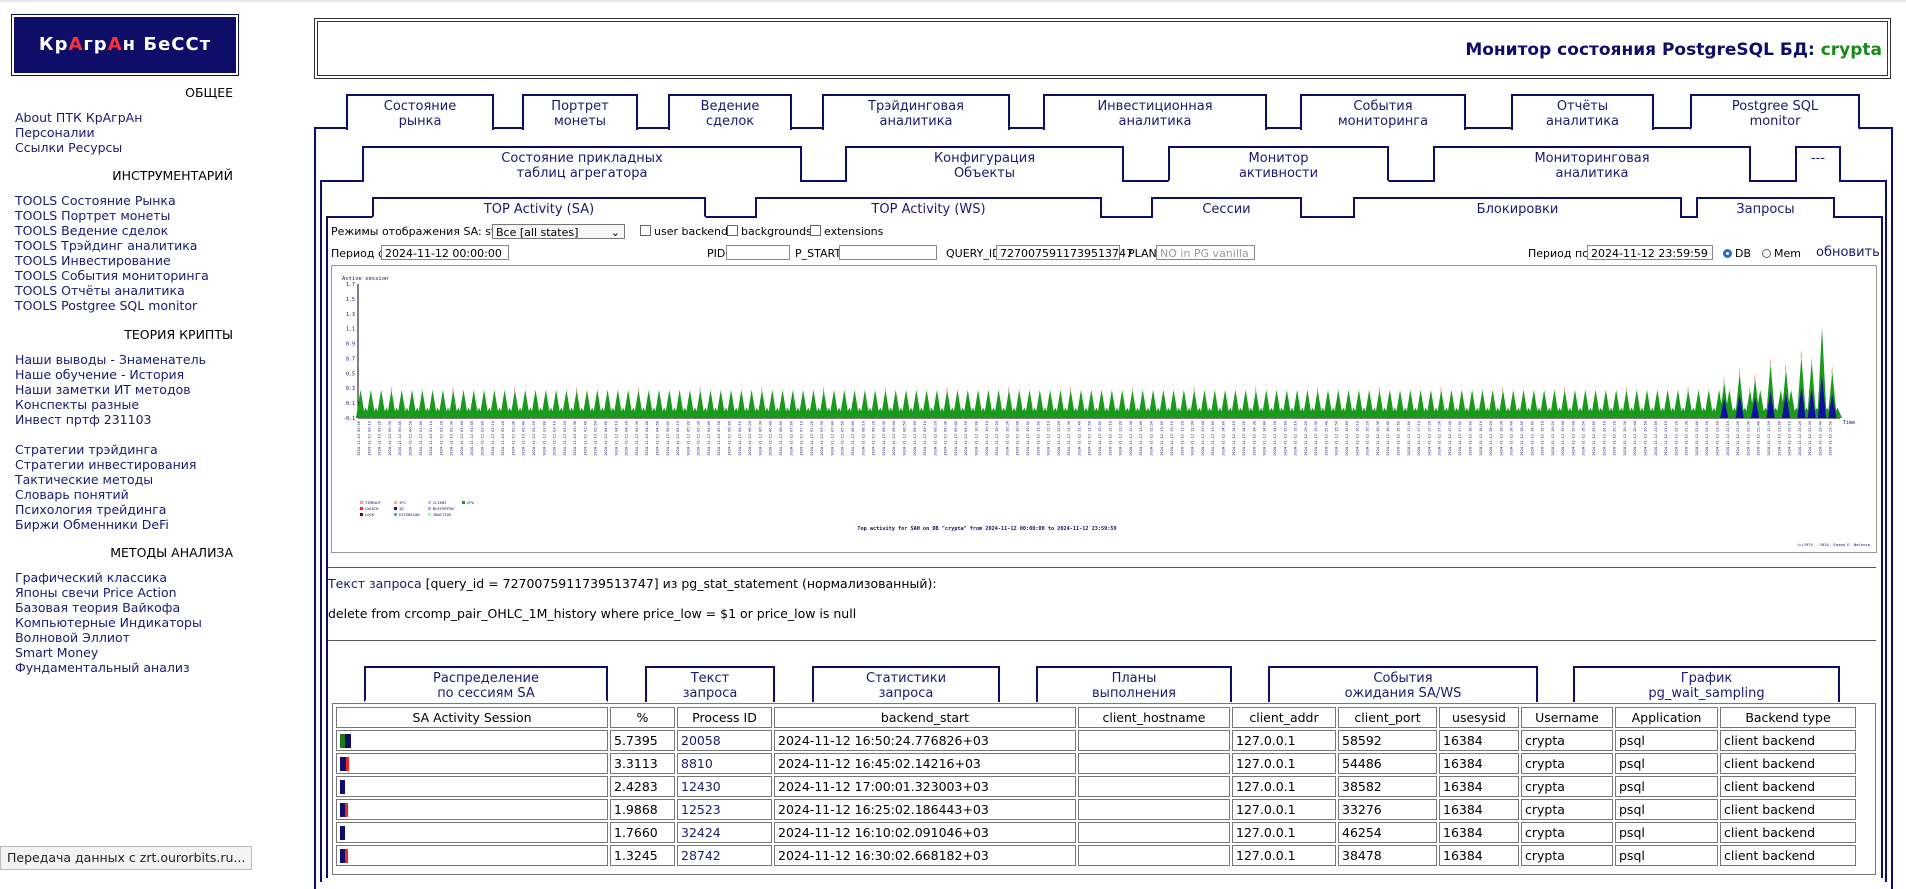  What do you see at coordinates (103, 389) in the screenshot?
I see `sidebar-link: Наши заметки ИТ методов` at bounding box center [103, 389].